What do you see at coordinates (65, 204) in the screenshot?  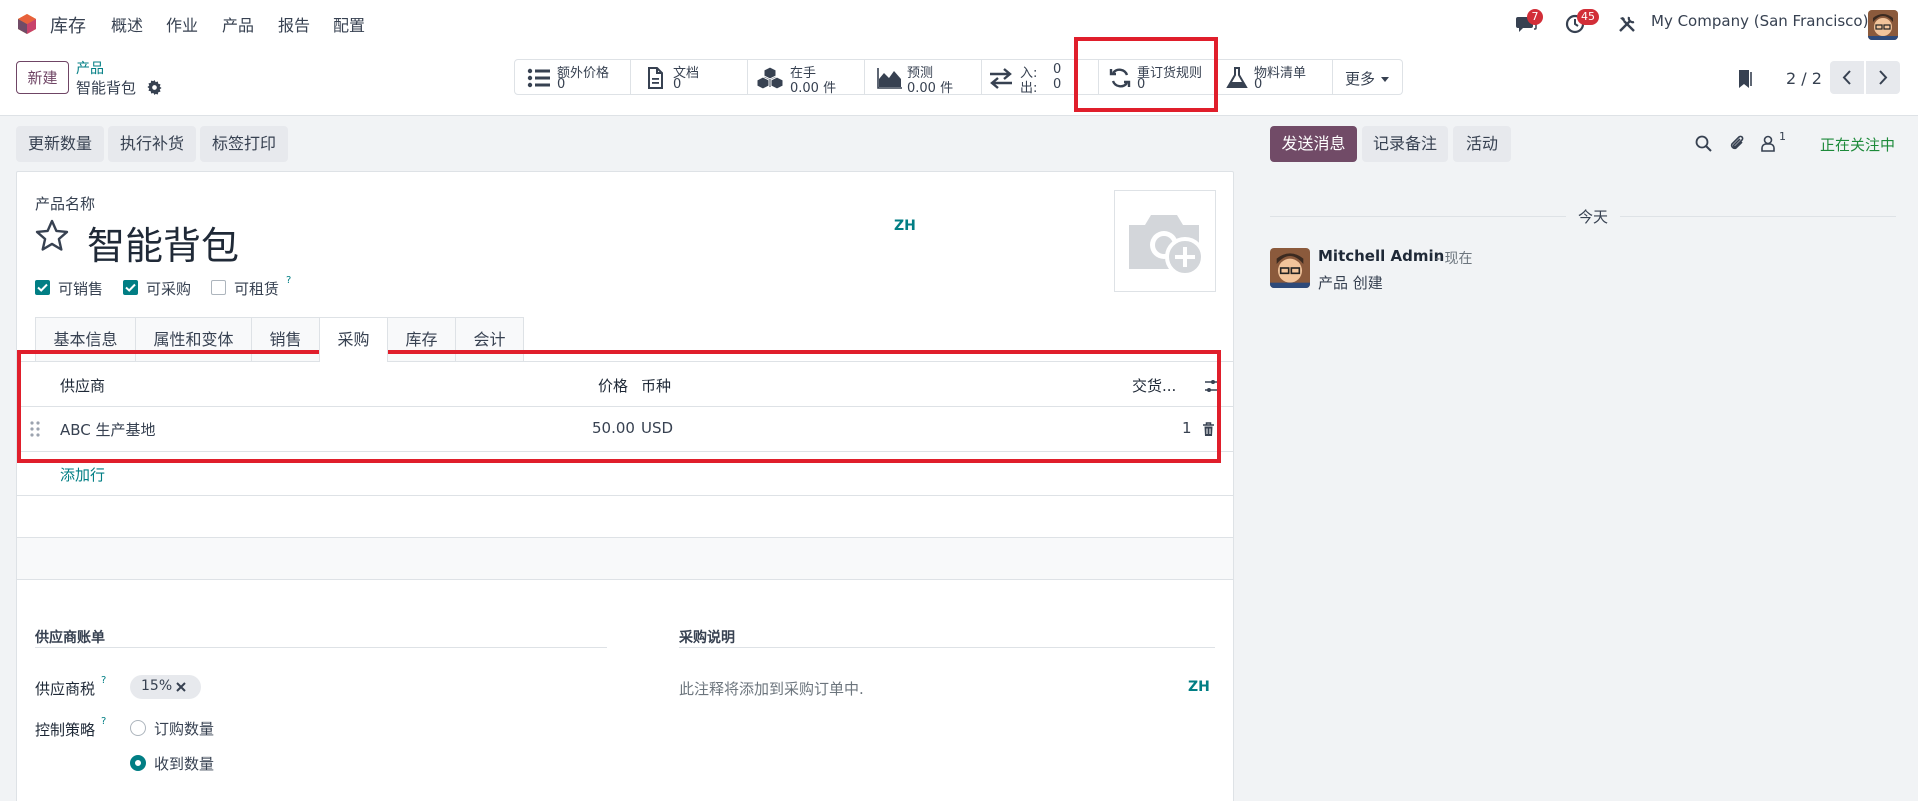 I see `product-name-label: 产品名称` at bounding box center [65, 204].